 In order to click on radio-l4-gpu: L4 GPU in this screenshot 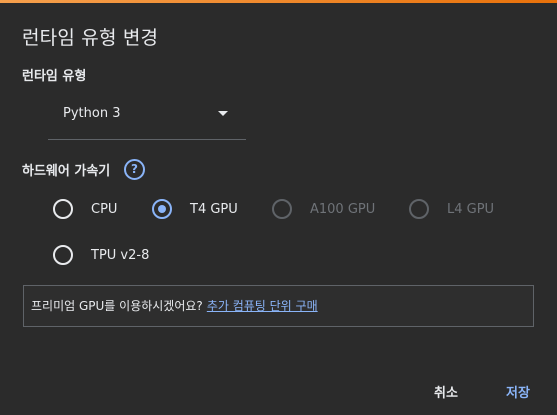, I will do `click(451, 209)`.